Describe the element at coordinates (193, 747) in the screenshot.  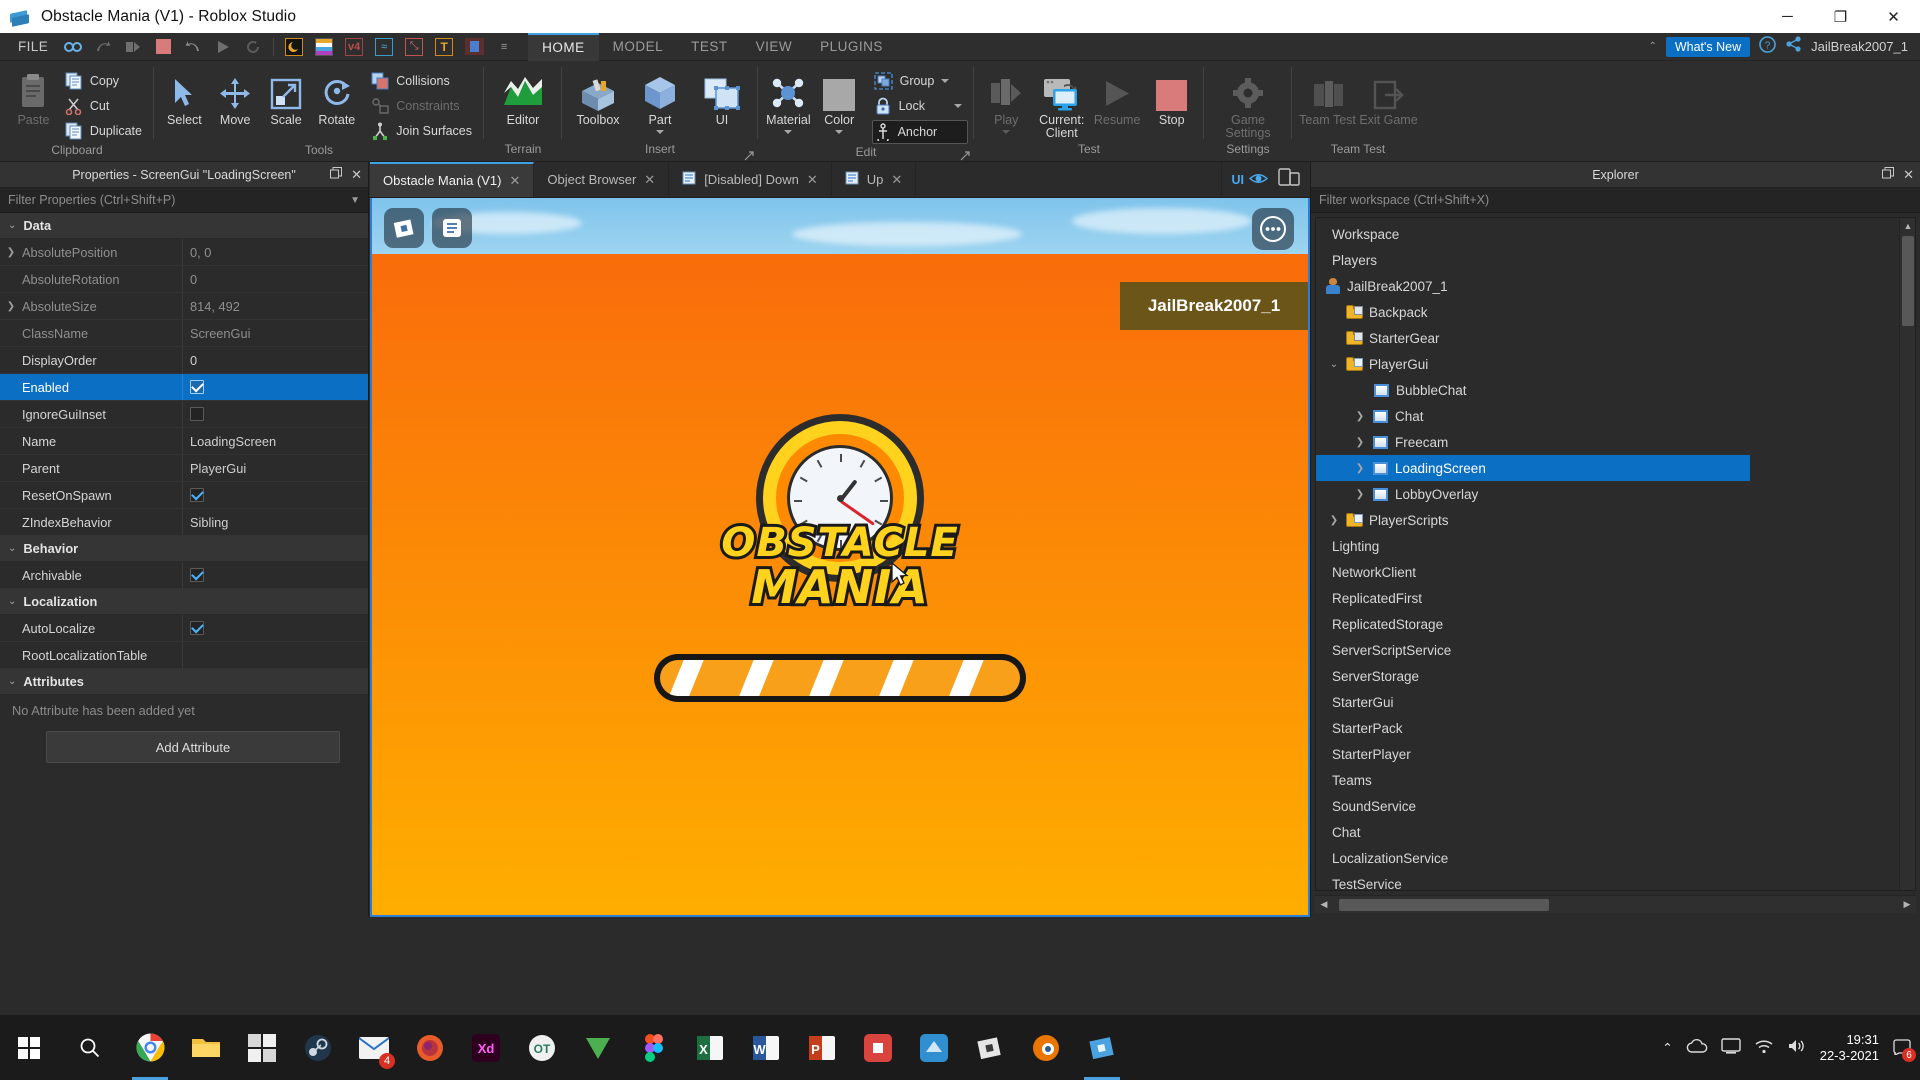
I see `add-attribute-button: Add Attribute` at that location.